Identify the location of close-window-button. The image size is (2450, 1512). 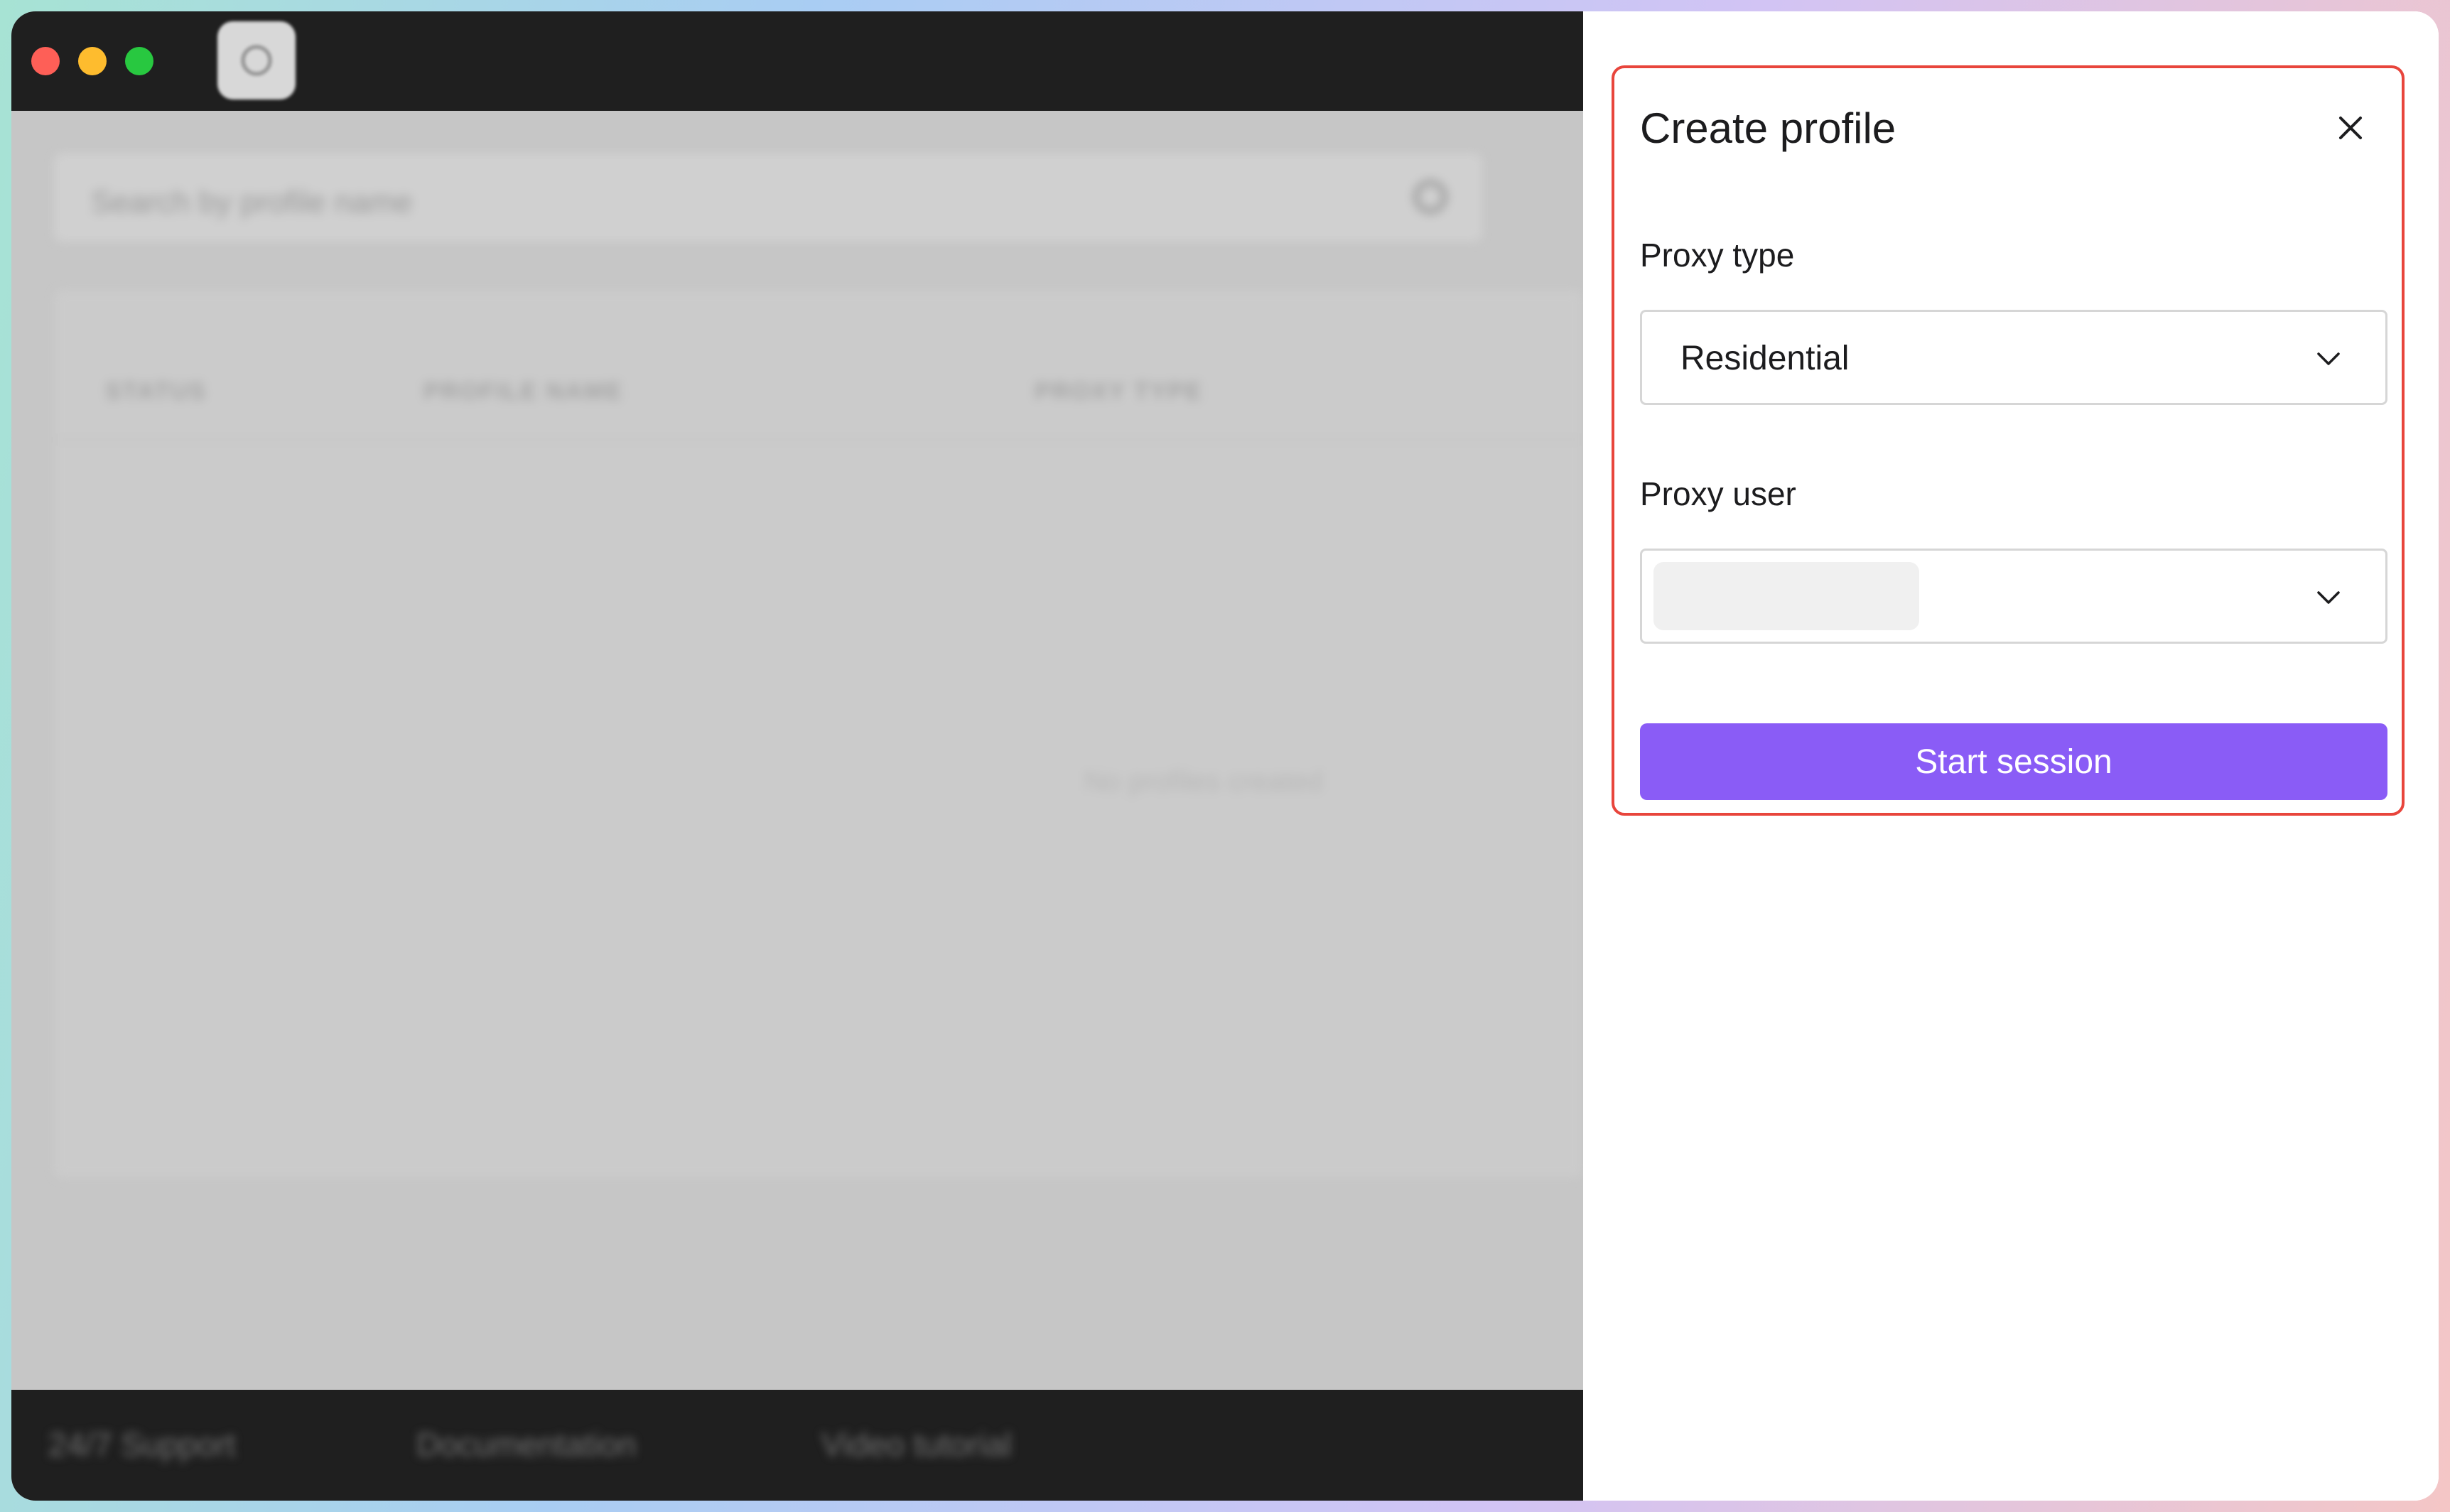
(46, 61).